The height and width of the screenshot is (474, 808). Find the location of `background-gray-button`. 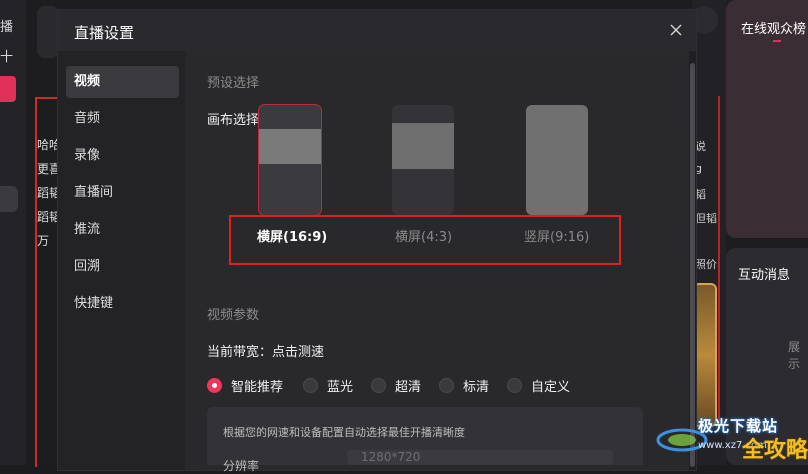

background-gray-button is located at coordinates (9, 199).